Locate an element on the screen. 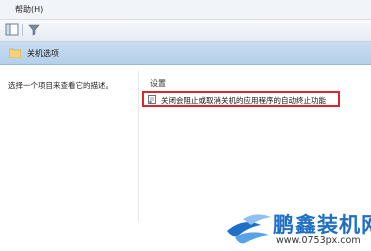  settings-column-header: 设置 is located at coordinates (158, 83).